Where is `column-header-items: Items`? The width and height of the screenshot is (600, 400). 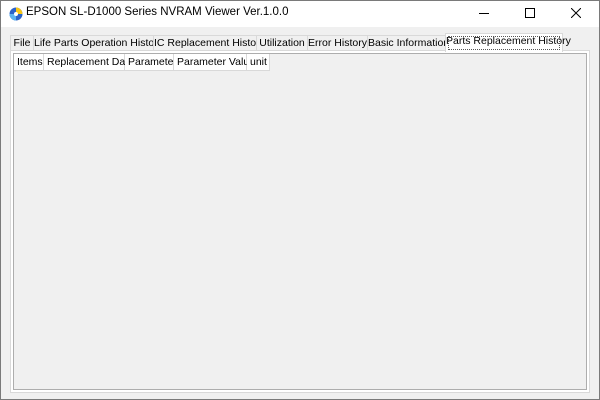
column-header-items: Items is located at coordinates (29, 62).